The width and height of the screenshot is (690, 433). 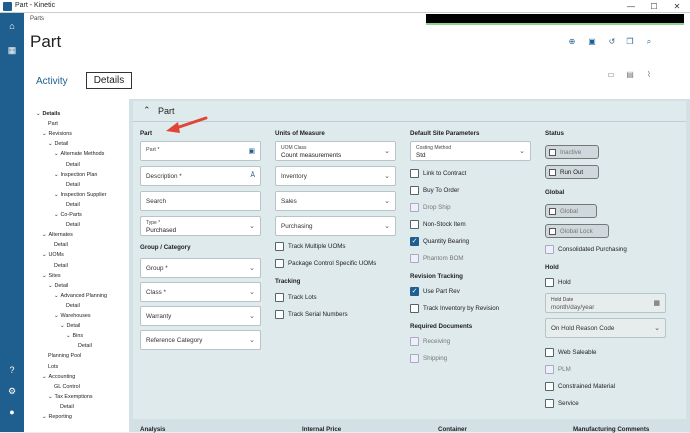 What do you see at coordinates (549, 386) in the screenshot?
I see `constrained-material-checkbox` at bounding box center [549, 386].